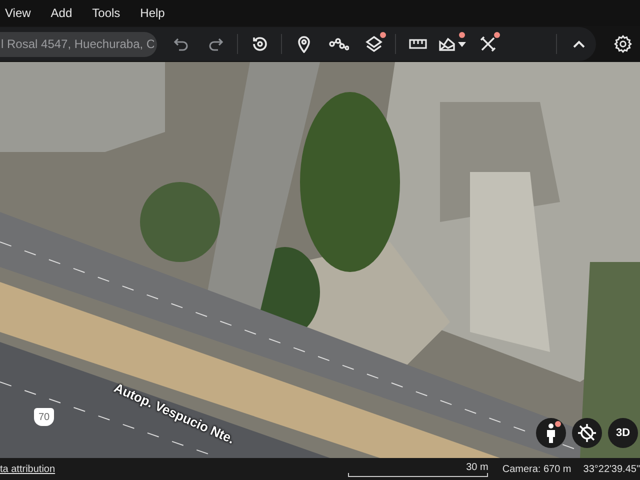 This screenshot has width=640, height=480. I want to click on camera-altitude: Camera: 670 m, so click(537, 469).